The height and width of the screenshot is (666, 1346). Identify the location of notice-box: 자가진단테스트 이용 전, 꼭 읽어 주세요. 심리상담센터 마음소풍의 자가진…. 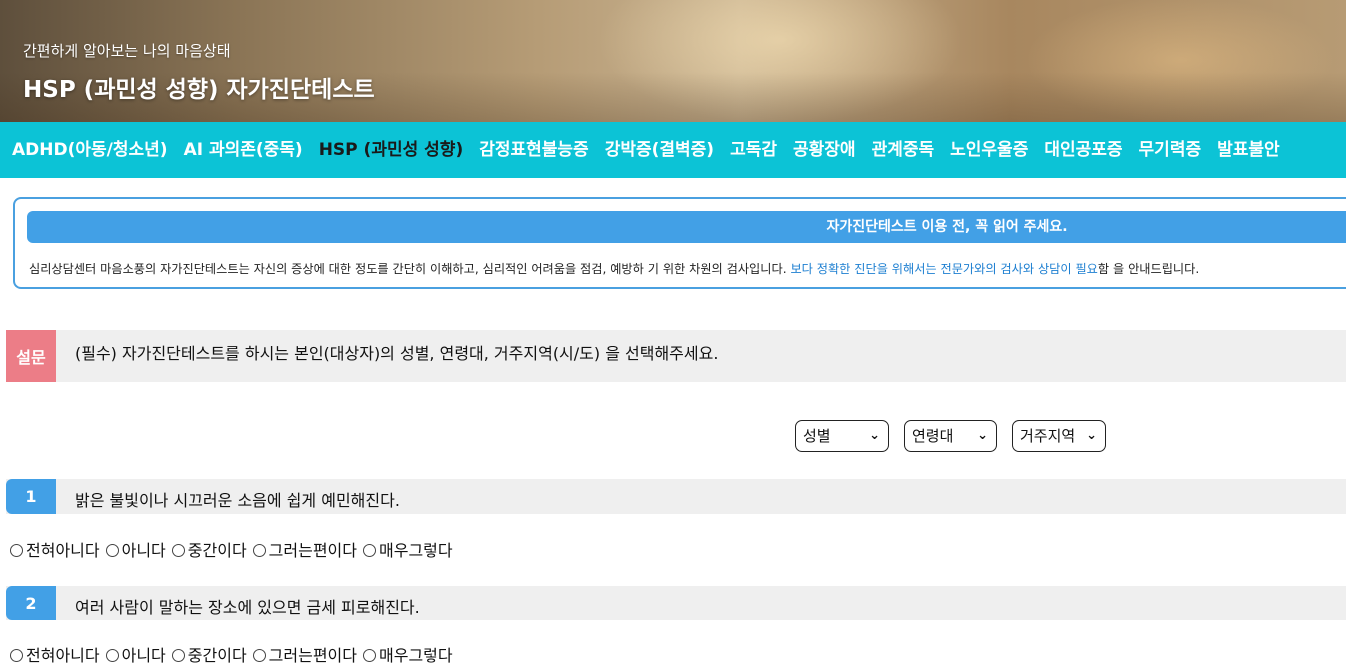
(679, 243).